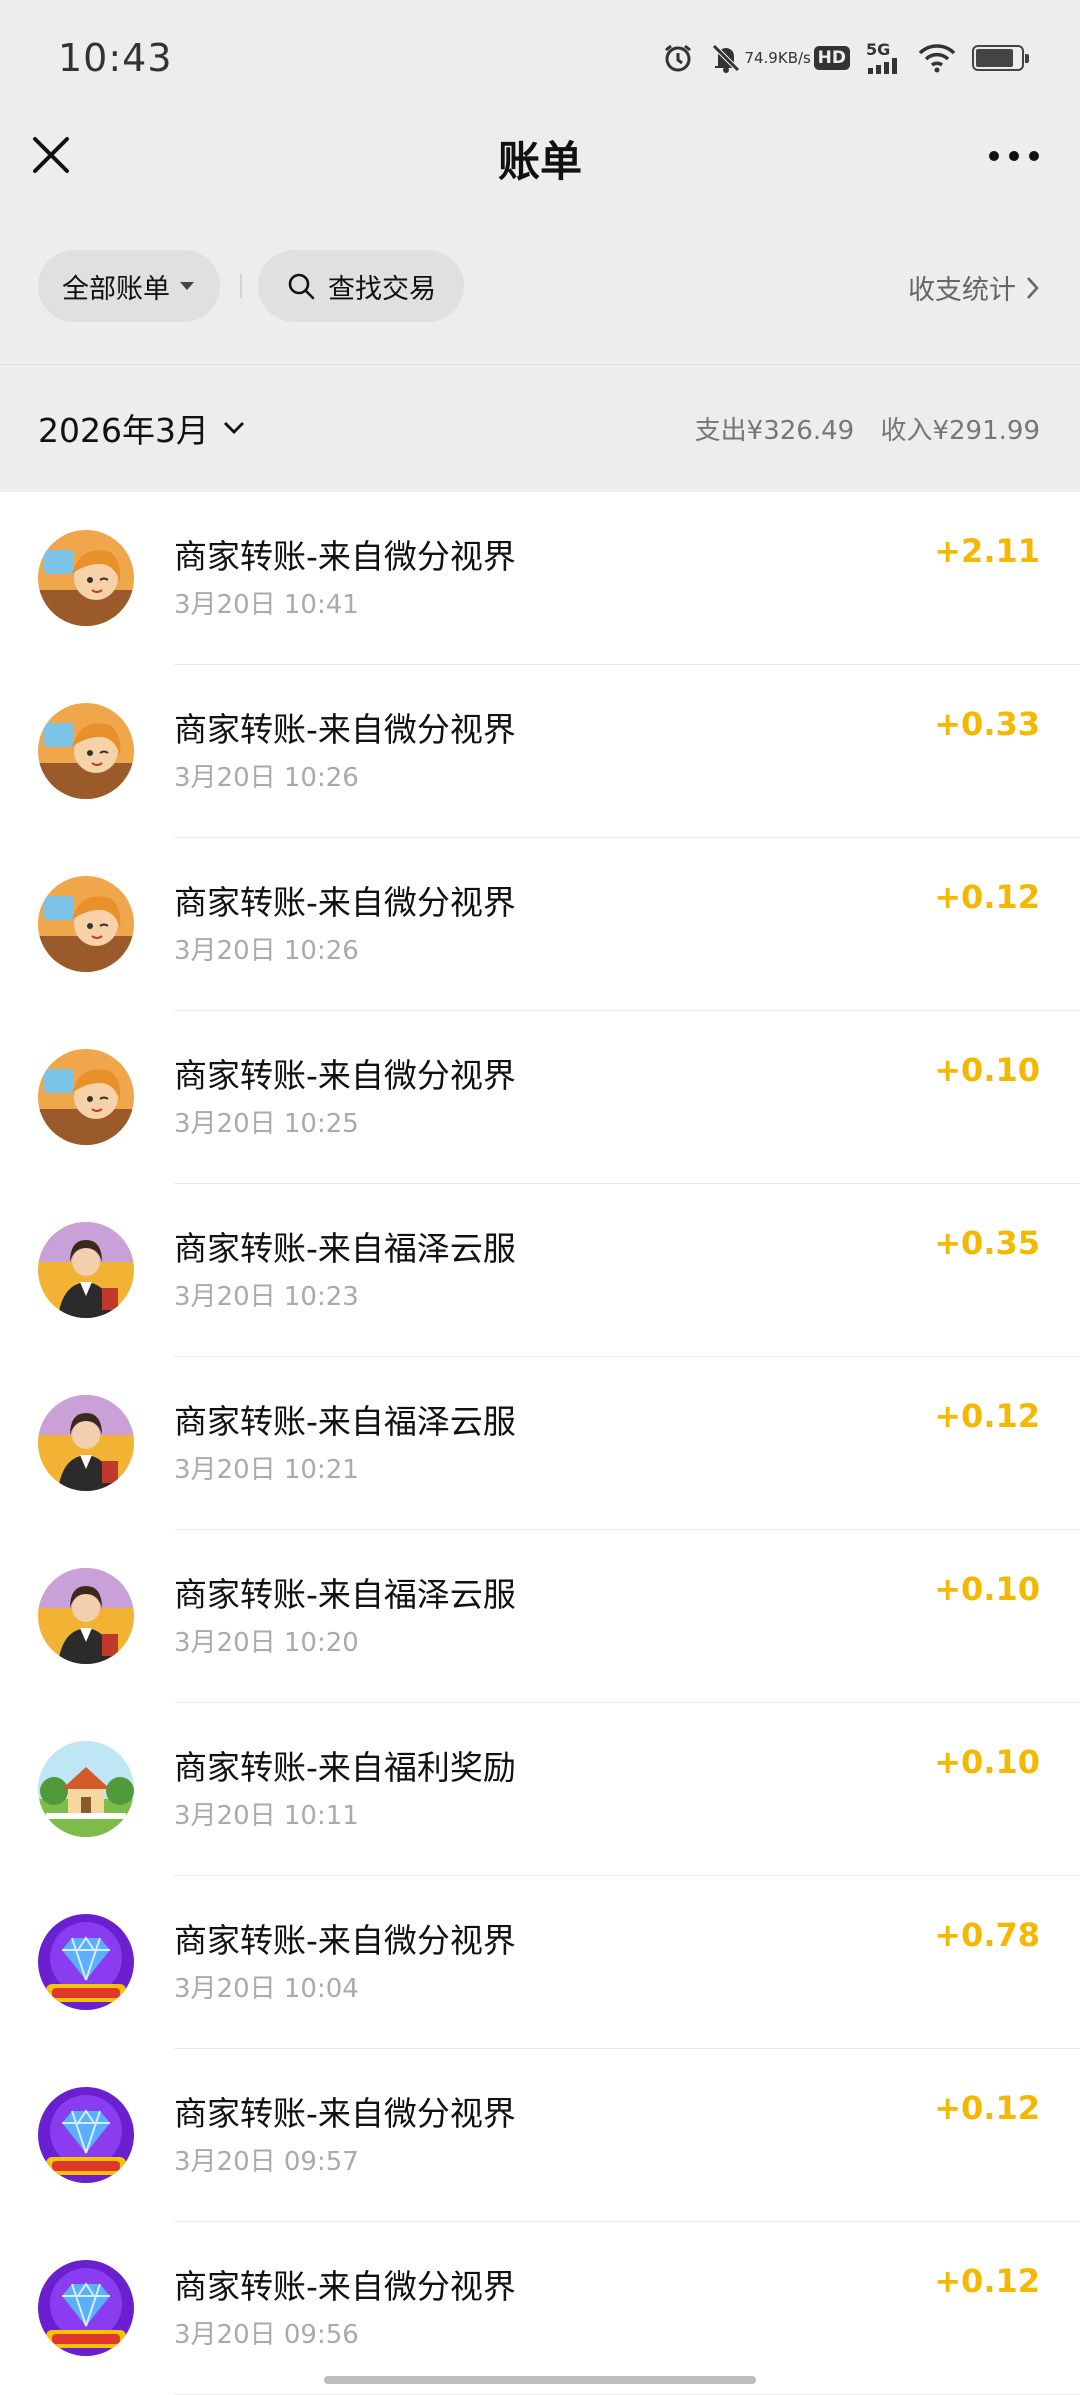  I want to click on net-speed-unit: KB/s, so click(794, 58).